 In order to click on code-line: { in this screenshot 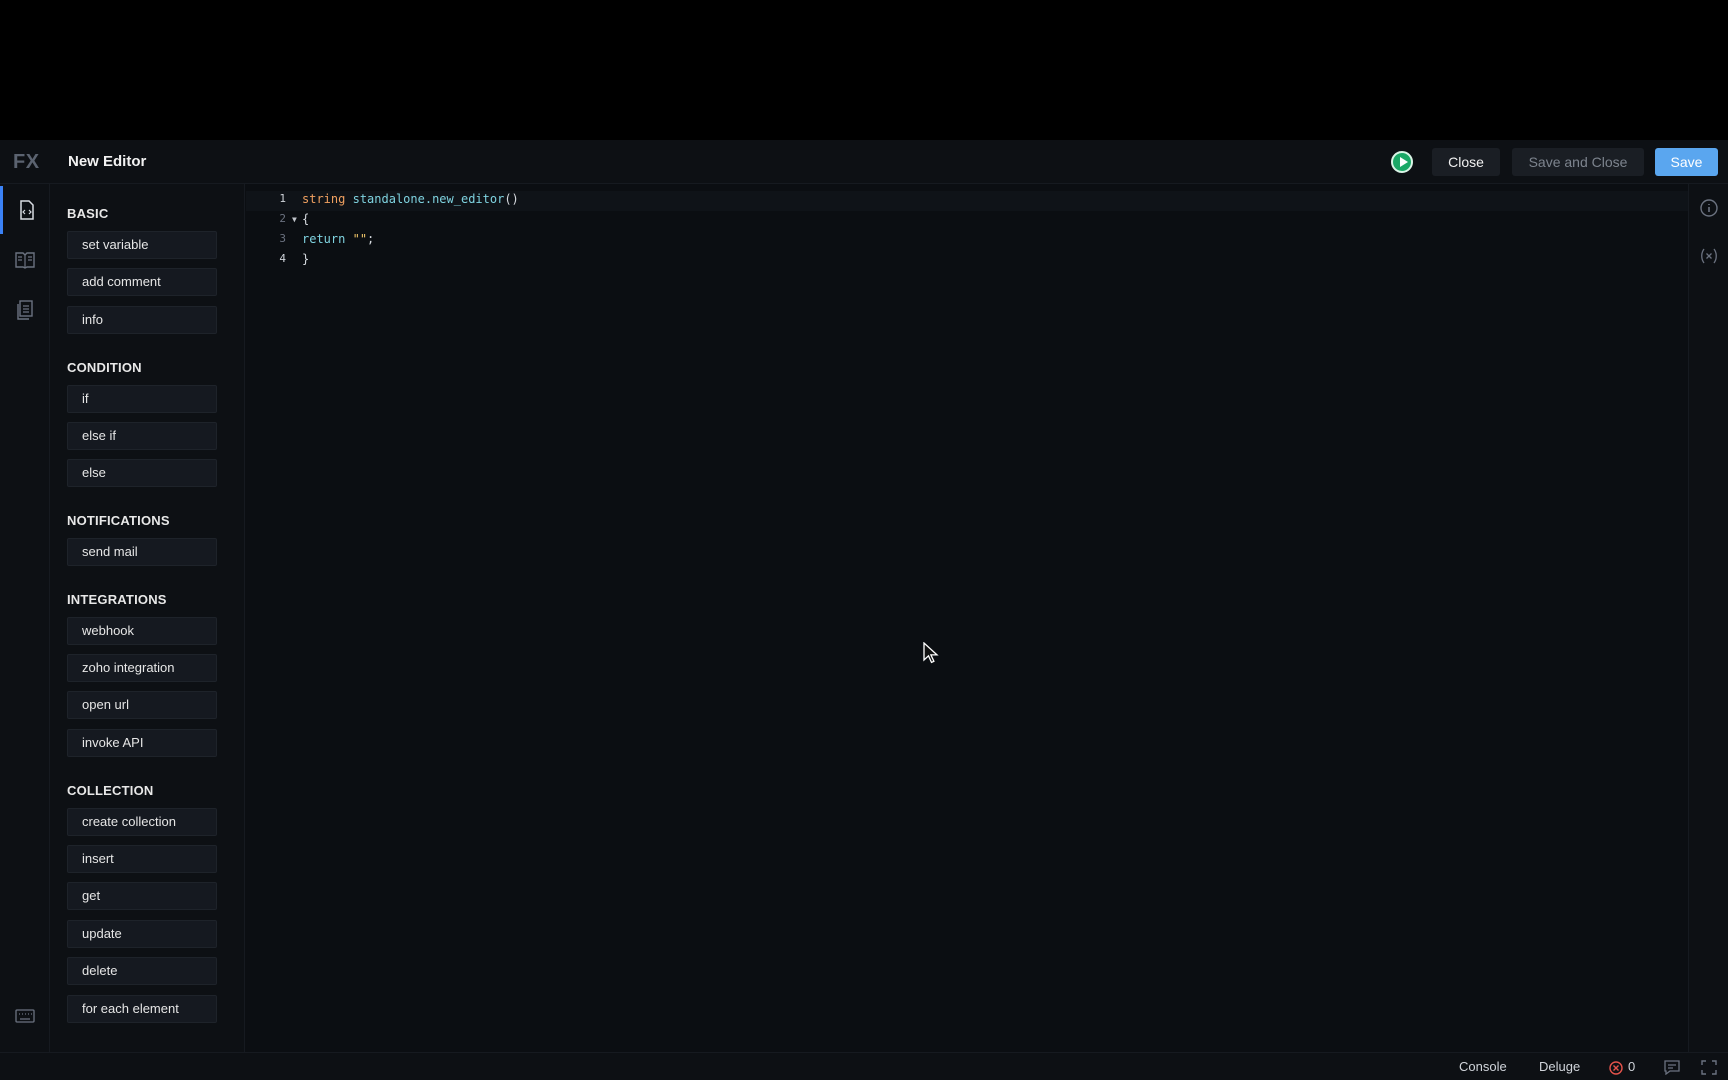, I will do `click(305, 219)`.